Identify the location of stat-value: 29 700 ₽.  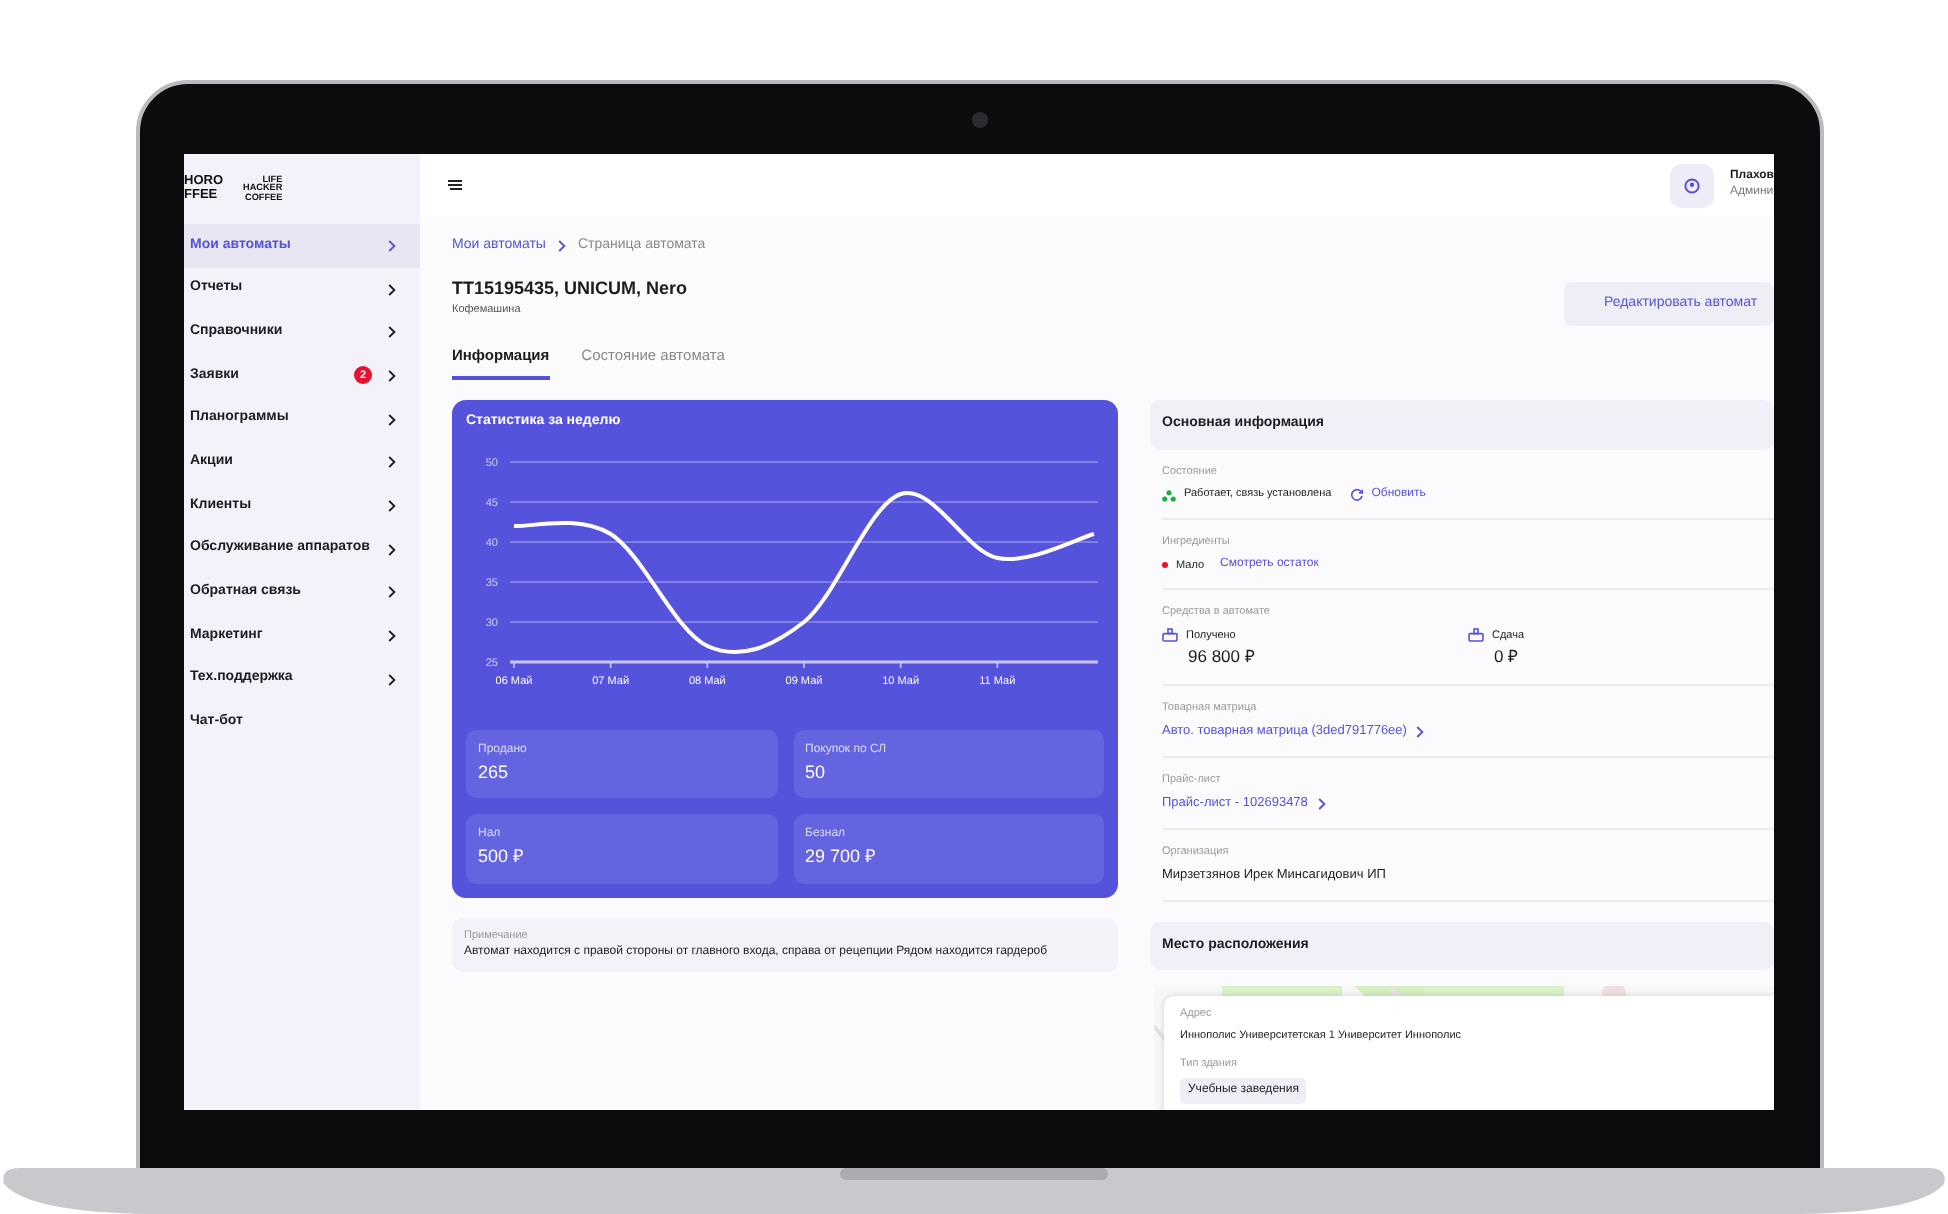
(841, 857).